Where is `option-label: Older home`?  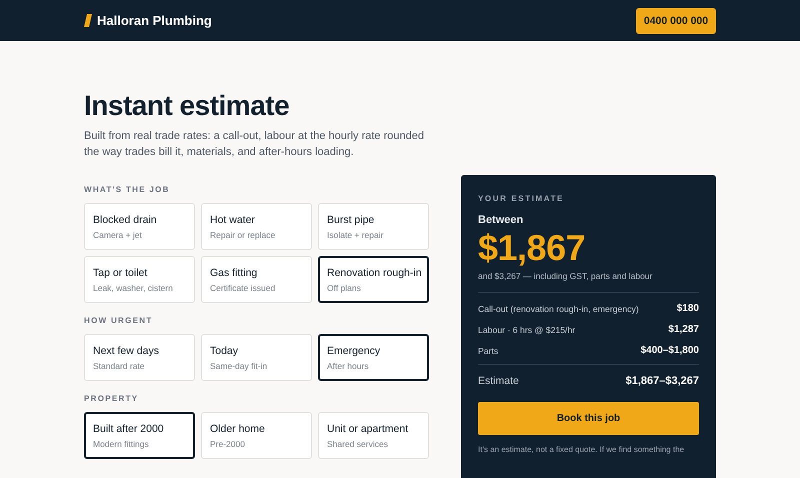
option-label: Older home is located at coordinates (238, 428).